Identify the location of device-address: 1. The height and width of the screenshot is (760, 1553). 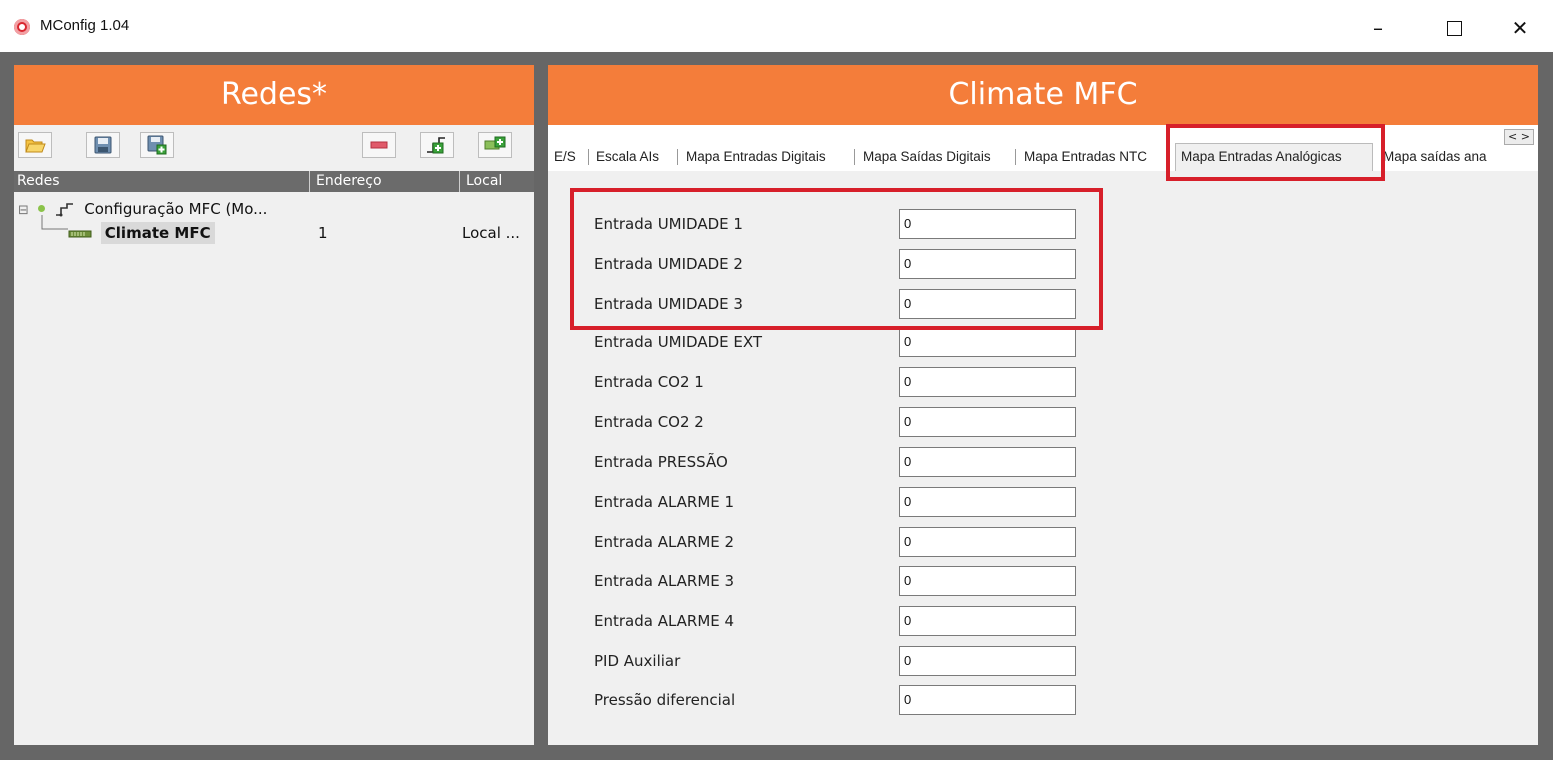
(323, 233).